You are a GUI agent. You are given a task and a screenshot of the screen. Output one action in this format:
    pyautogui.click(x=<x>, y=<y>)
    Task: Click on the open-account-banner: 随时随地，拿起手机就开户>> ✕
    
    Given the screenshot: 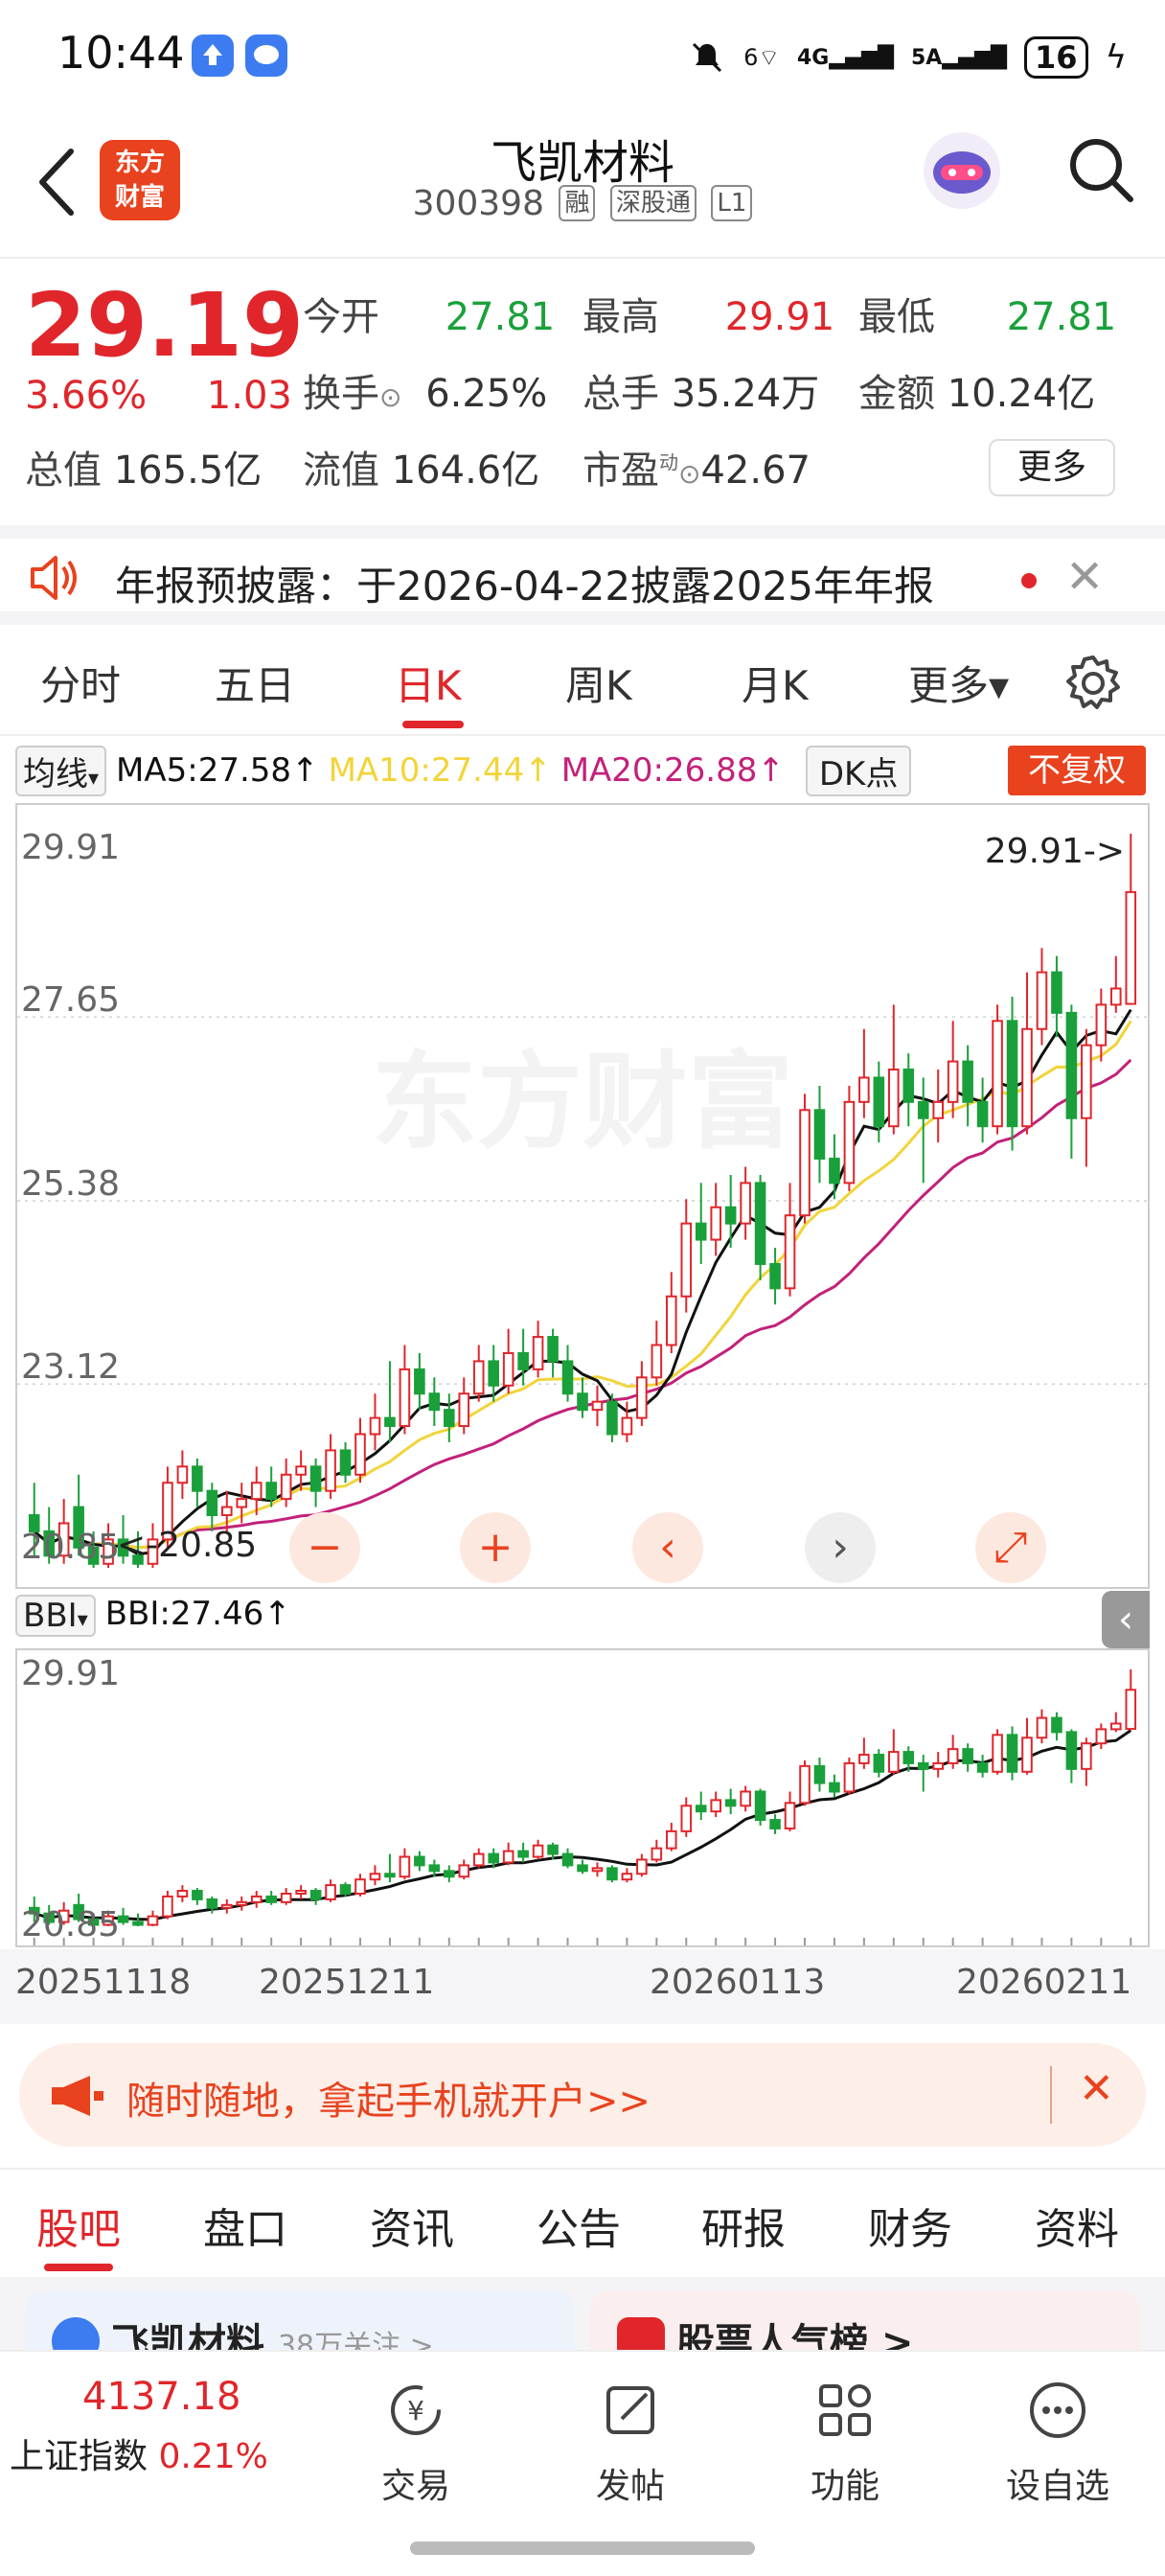 What is the action you would take?
    pyautogui.click(x=582, y=2095)
    